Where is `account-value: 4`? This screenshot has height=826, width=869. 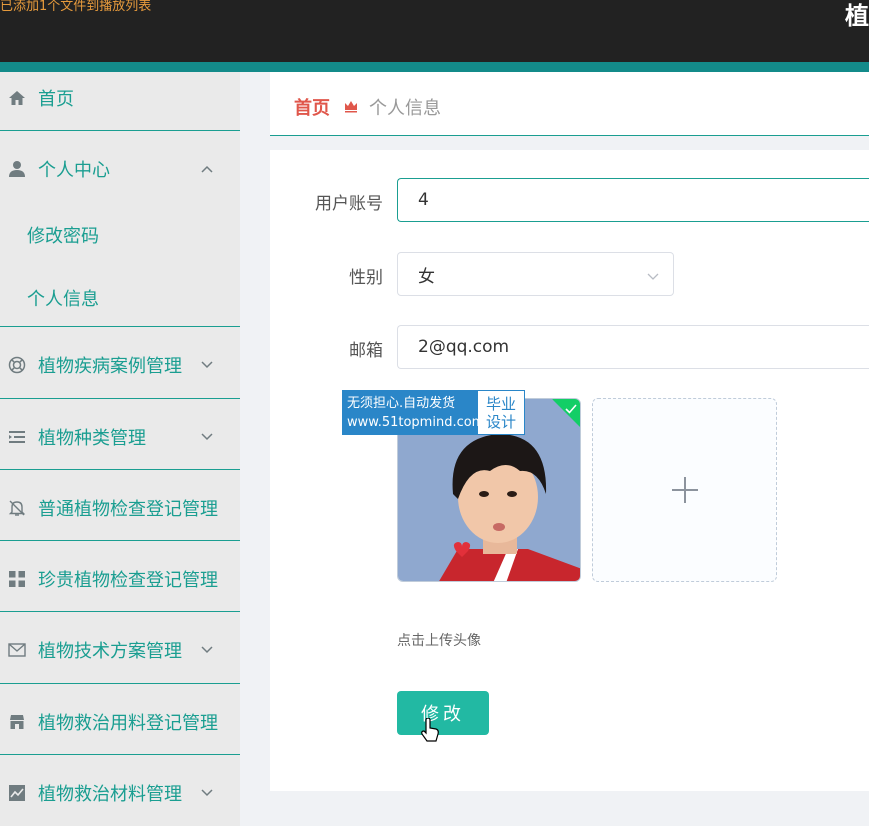
account-value: 4 is located at coordinates (423, 200).